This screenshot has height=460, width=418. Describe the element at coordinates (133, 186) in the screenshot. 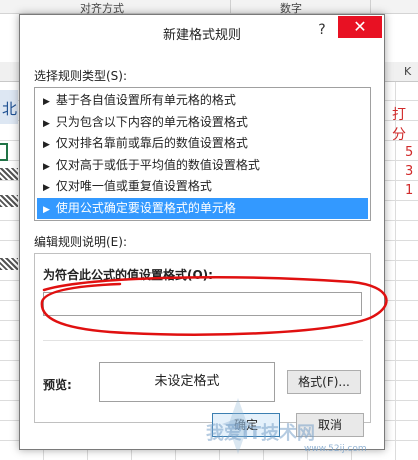

I see `rule-type-item-label: 仅对唯一值或重复值设置格式` at that location.